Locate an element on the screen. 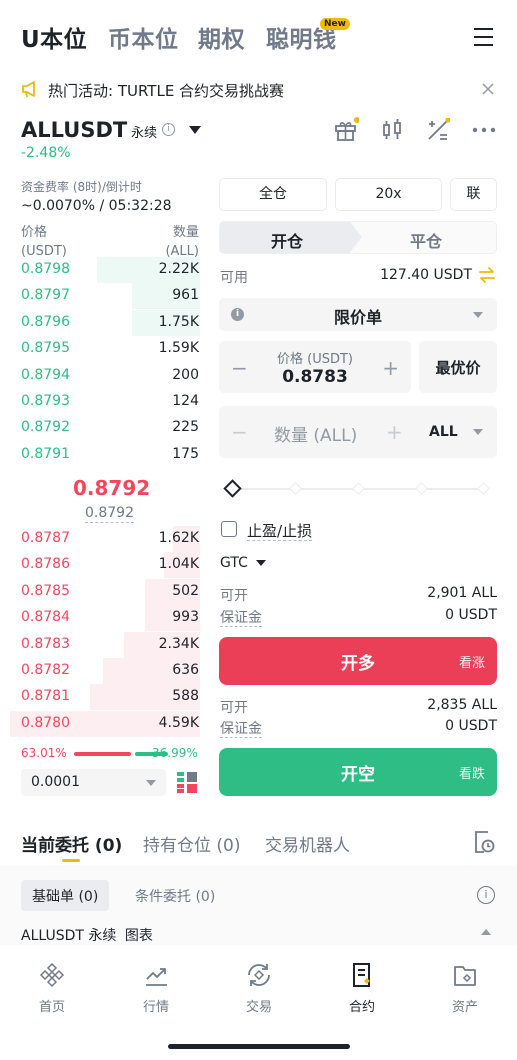 This screenshot has height=1060, width=517. slider-handle is located at coordinates (232, 488).